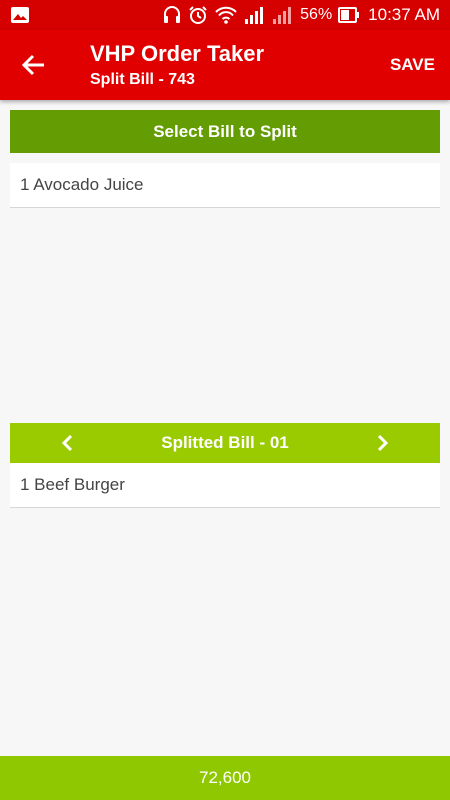 The image size is (450, 800). I want to click on list-item-label: 1 Avocado Juice, so click(82, 184).